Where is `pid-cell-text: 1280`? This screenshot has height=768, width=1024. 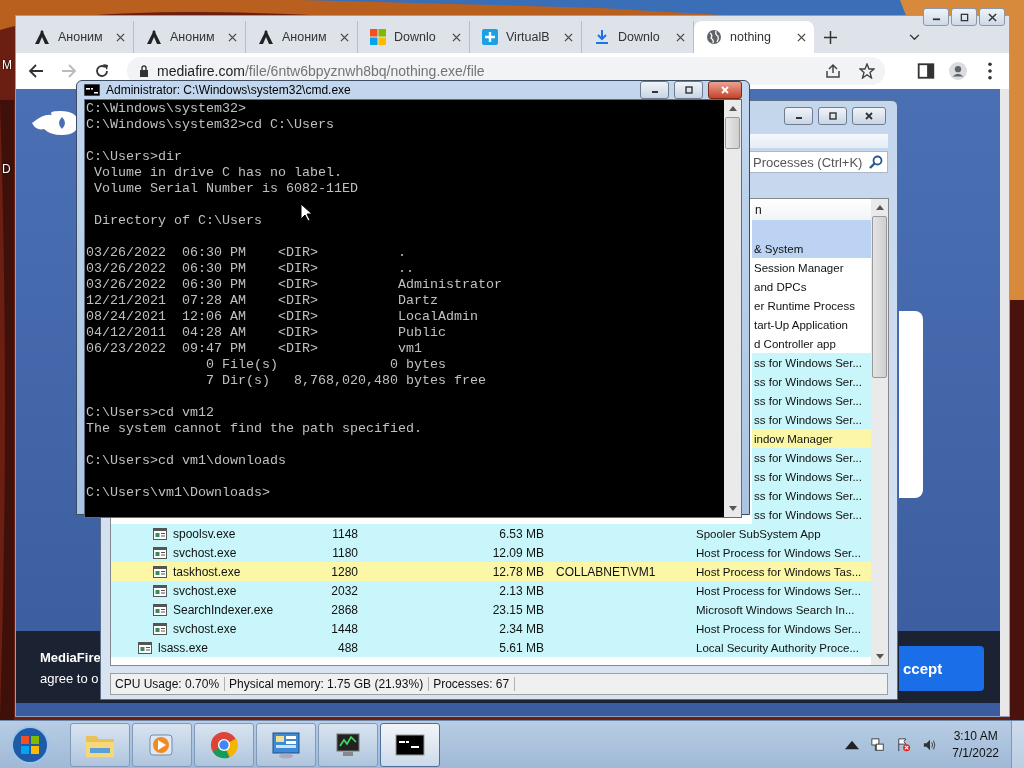 pid-cell-text: 1280 is located at coordinates (344, 571).